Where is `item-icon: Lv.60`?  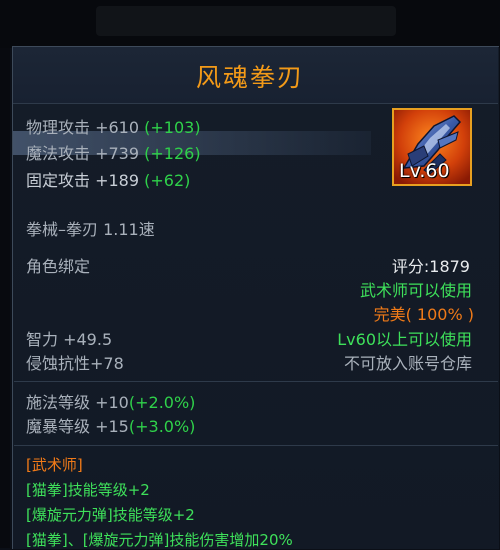
item-icon: Lv.60 is located at coordinates (432, 147).